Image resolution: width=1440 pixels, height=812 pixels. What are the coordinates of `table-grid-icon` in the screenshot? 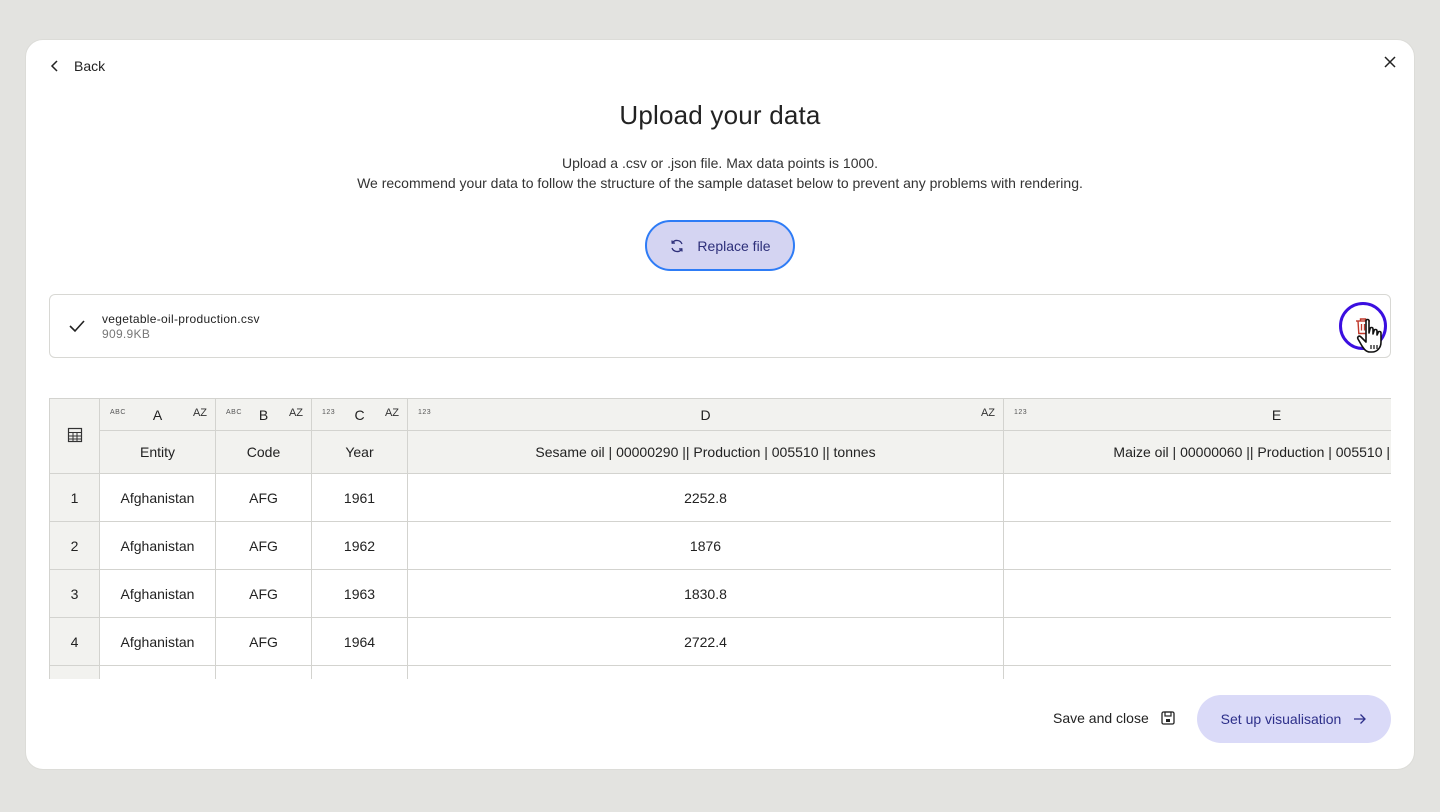 It's located at (74, 434).